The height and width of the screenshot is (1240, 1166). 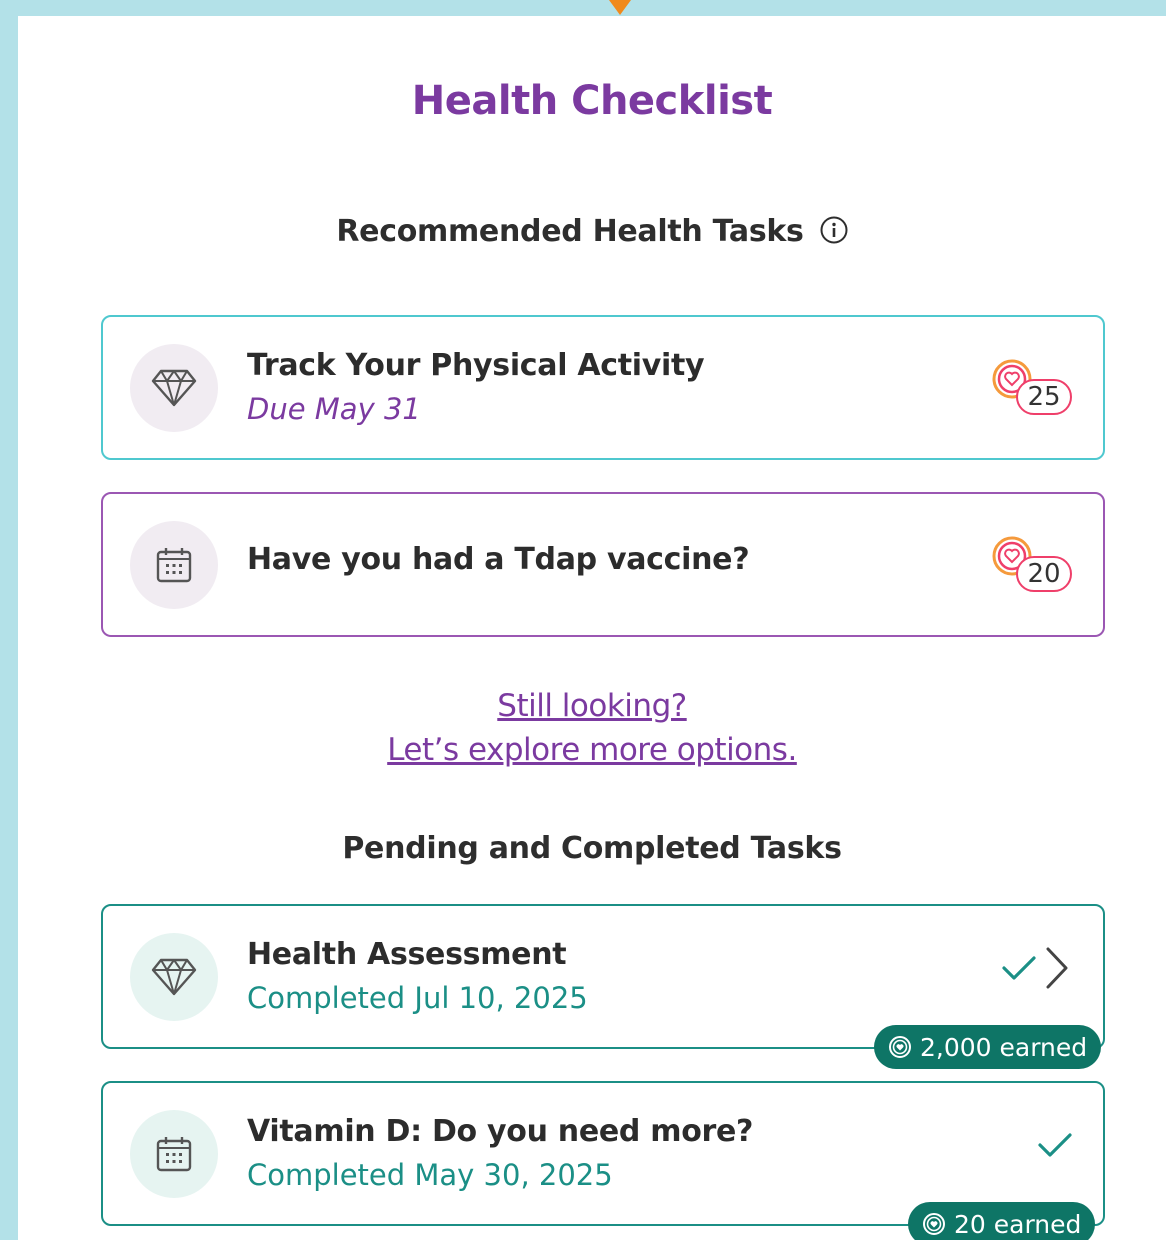 What do you see at coordinates (430, 1175) in the screenshot?
I see `task-completed-date: Completed May 30, 2025` at bounding box center [430, 1175].